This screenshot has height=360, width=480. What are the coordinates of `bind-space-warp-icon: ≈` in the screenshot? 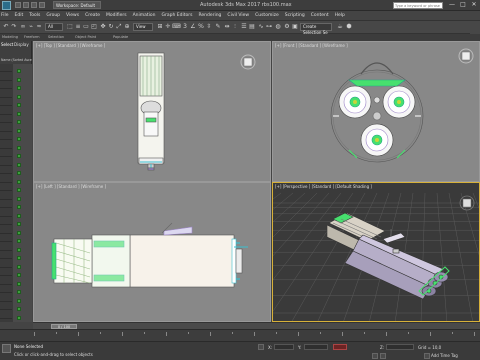 It's located at (39, 27).